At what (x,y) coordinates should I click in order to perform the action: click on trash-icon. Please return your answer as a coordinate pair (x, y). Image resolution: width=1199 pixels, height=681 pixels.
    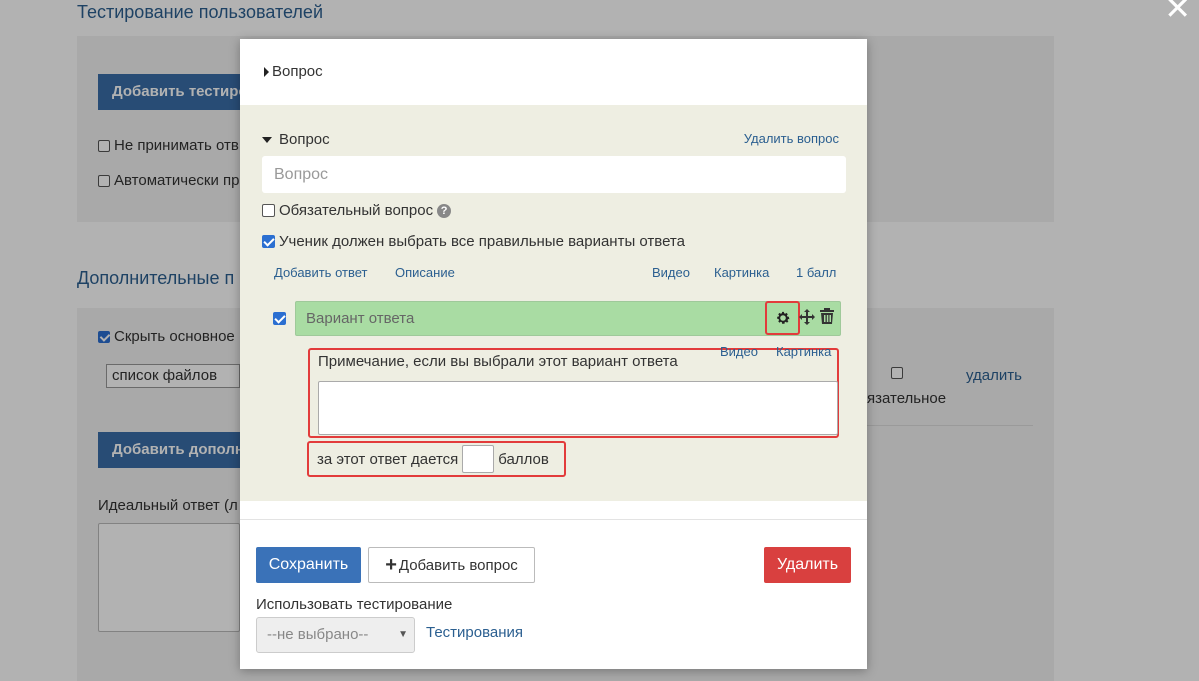
    Looking at the image, I should click on (827, 316).